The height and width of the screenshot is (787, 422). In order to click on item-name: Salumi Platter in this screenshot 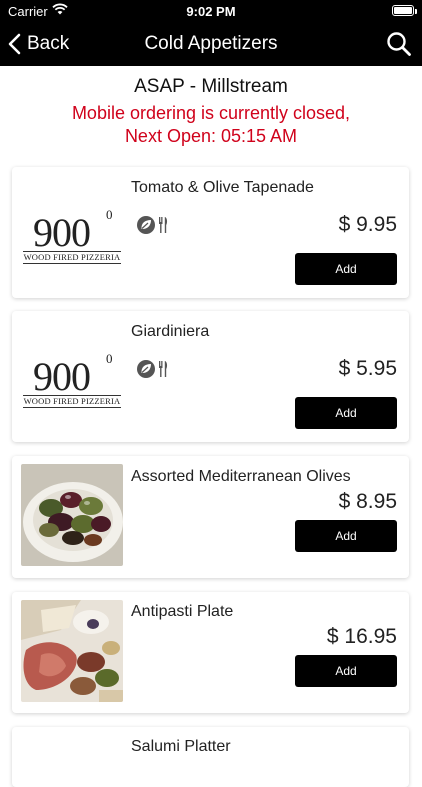, I will do `click(181, 746)`.